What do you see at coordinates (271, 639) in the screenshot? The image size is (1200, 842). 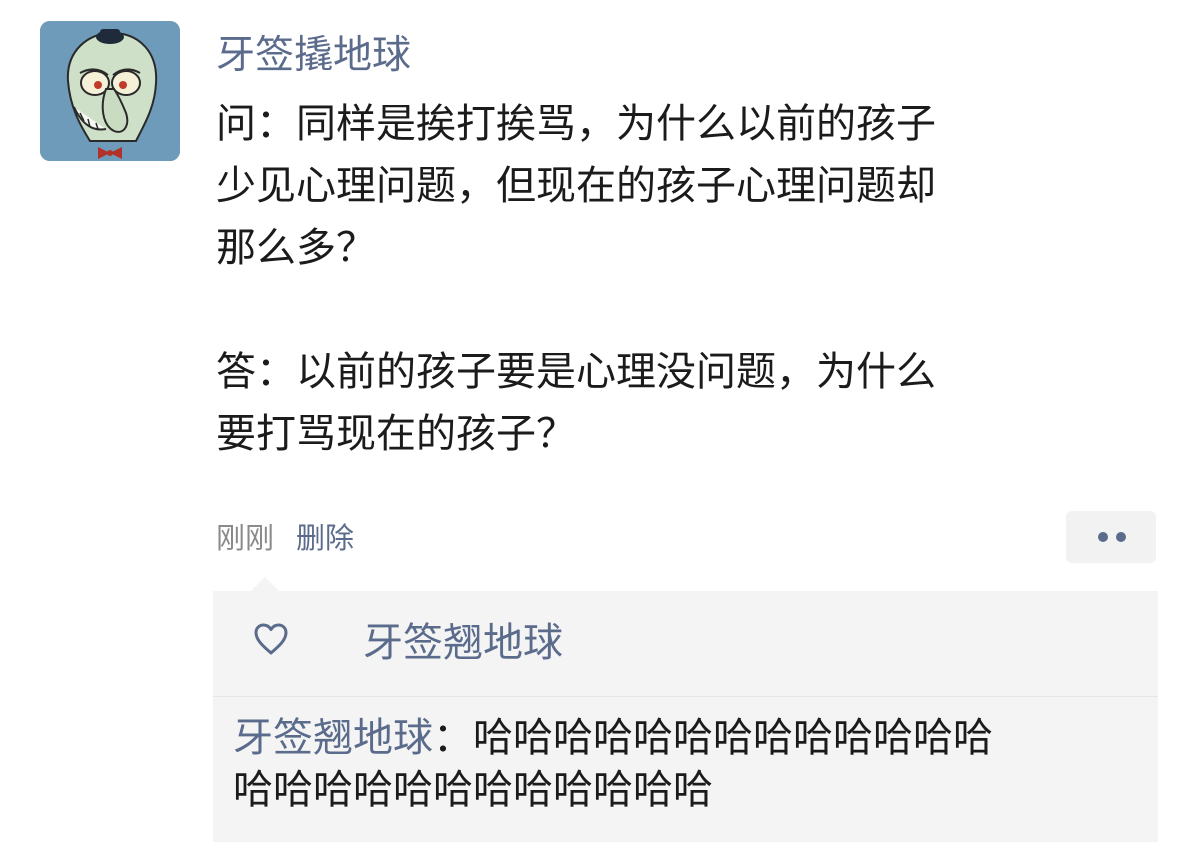 I see `heart-outline-icon` at bounding box center [271, 639].